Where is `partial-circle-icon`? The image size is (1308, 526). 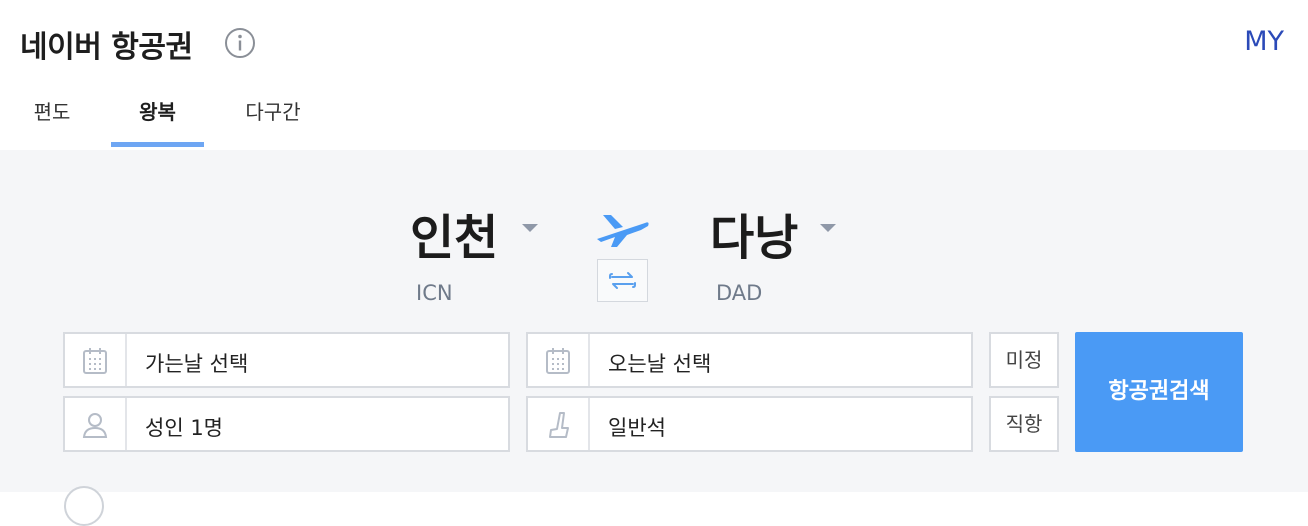
partial-circle-icon is located at coordinates (84, 506).